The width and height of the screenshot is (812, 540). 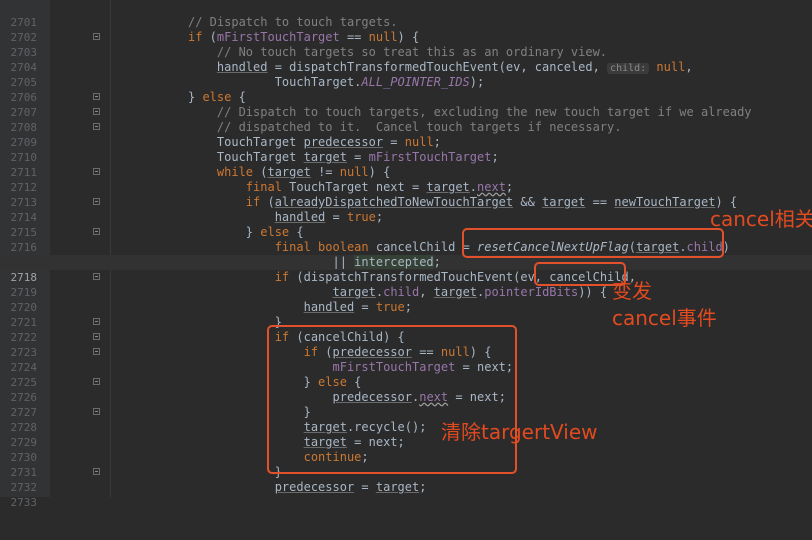 What do you see at coordinates (350, 487) in the screenshot?
I see `code-text: predecessor = target;` at bounding box center [350, 487].